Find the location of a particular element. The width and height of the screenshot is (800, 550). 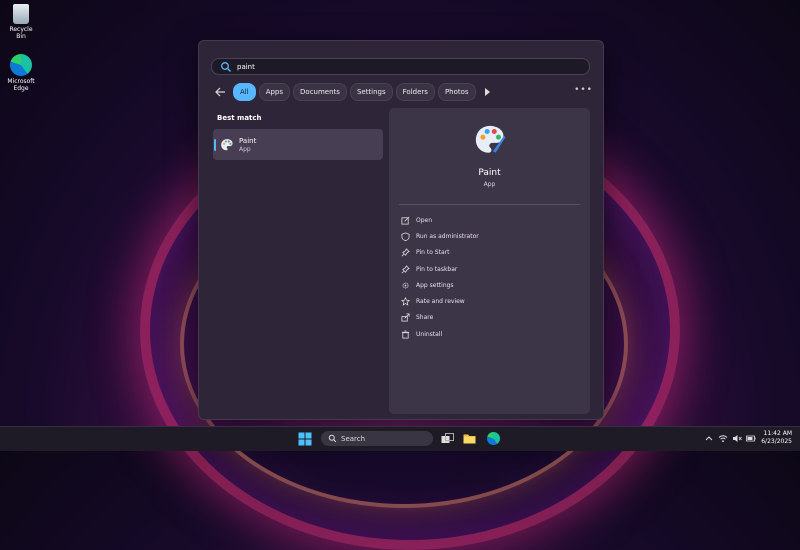

action-pin-to-taskbar: Pin to taskbar is located at coordinates (440, 269).